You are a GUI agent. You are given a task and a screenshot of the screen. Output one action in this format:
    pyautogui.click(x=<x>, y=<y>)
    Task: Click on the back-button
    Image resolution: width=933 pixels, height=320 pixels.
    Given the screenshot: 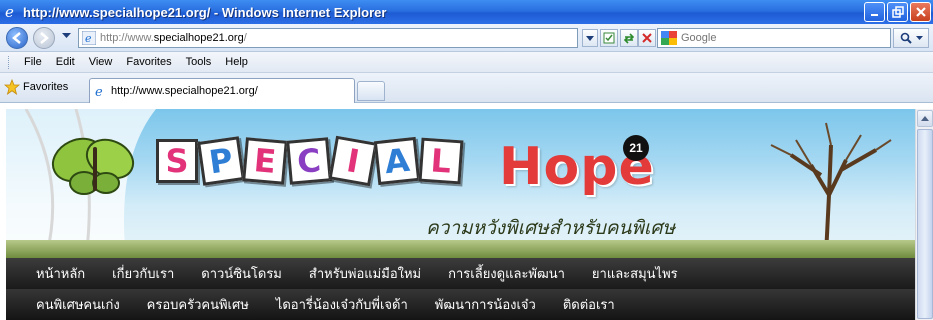 What is the action you would take?
    pyautogui.click(x=17, y=38)
    